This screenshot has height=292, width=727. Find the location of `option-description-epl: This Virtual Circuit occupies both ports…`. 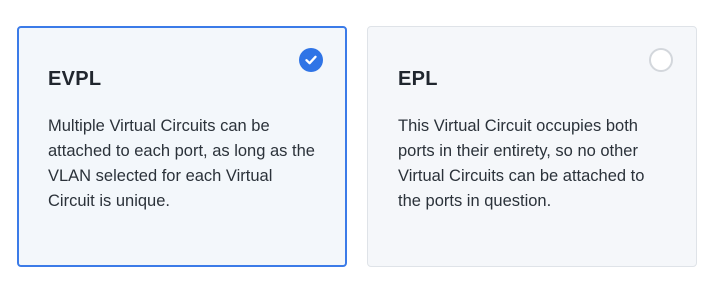

option-description-epl: This Virtual Circuit occupies both ports… is located at coordinates (521, 163).